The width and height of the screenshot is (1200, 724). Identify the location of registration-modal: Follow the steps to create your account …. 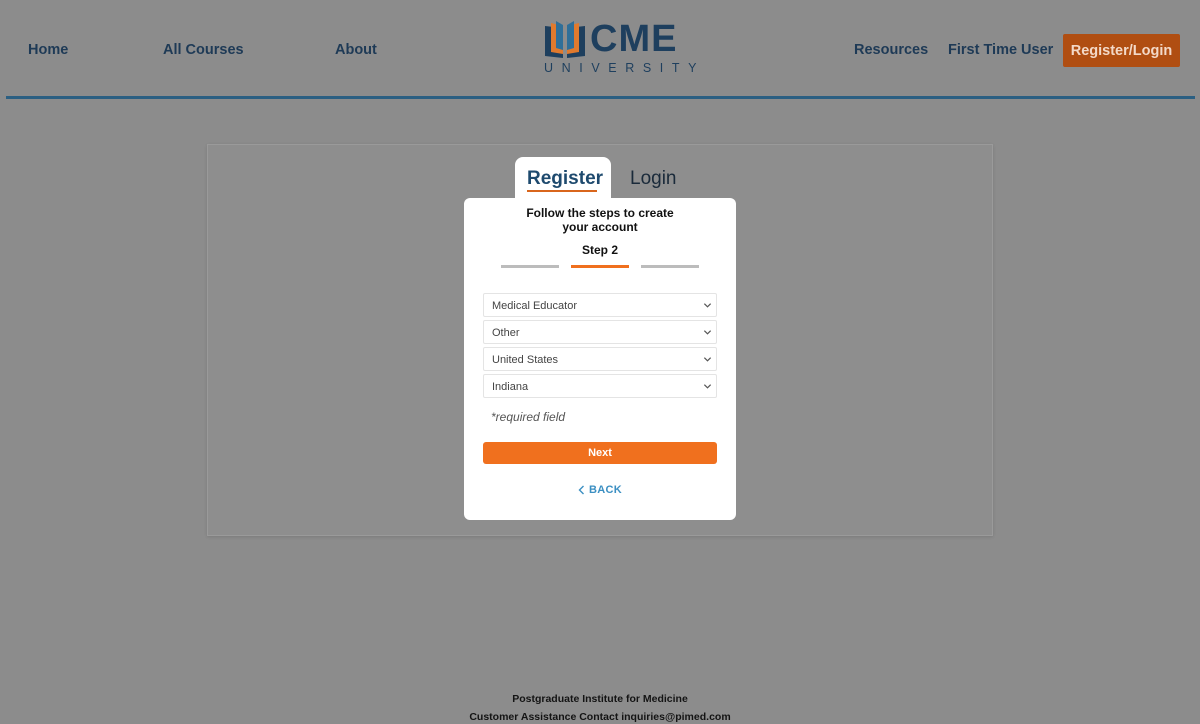
(600, 359).